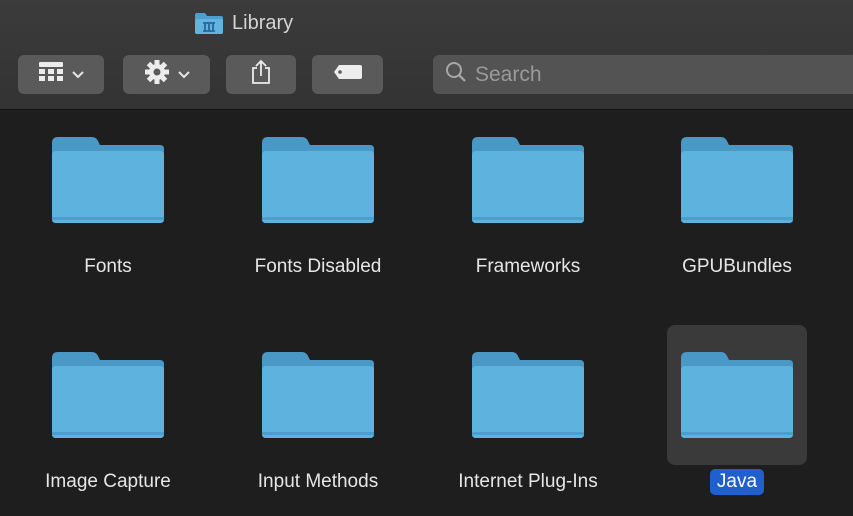 The height and width of the screenshot is (516, 853). I want to click on folder-item: GPUBundles, so click(737, 195).